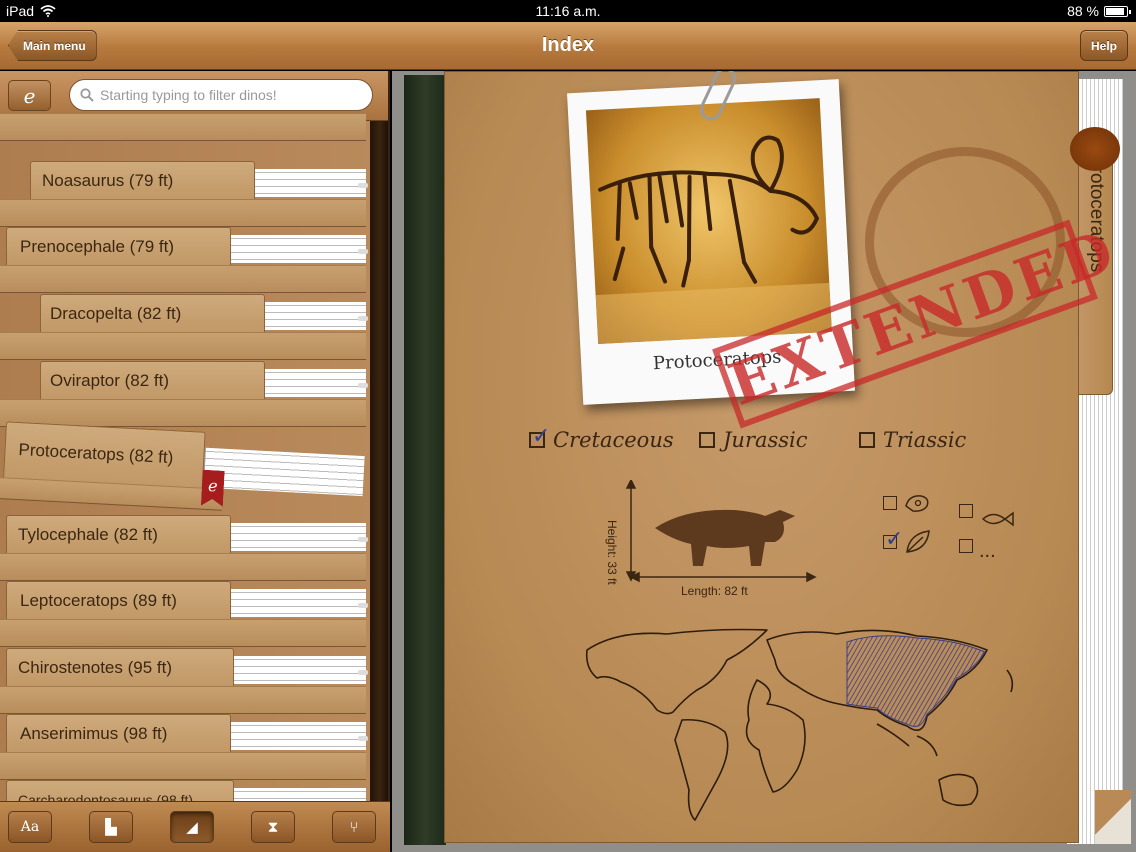  I want to click on diet-meat, so click(908, 503).